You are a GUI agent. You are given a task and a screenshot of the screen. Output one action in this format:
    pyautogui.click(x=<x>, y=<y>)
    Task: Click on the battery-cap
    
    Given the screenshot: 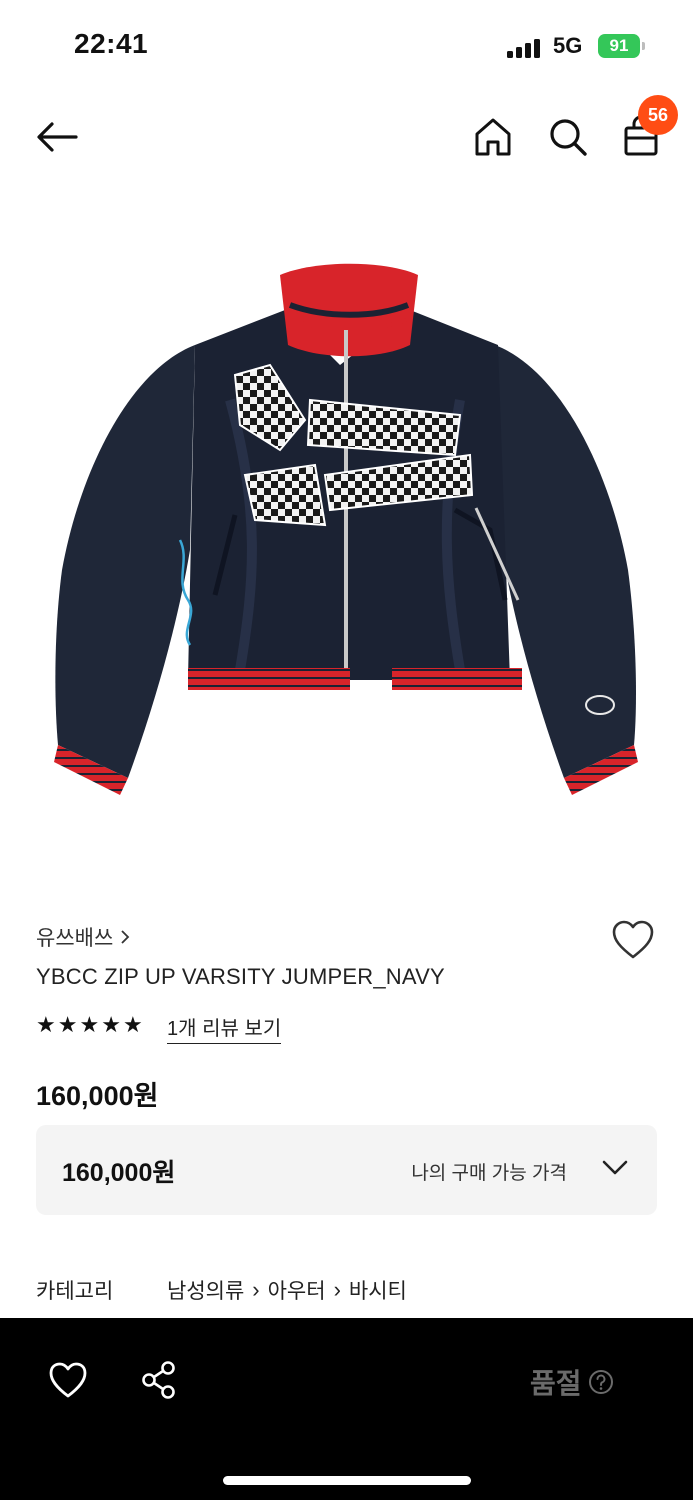 What is the action you would take?
    pyautogui.click(x=643, y=46)
    